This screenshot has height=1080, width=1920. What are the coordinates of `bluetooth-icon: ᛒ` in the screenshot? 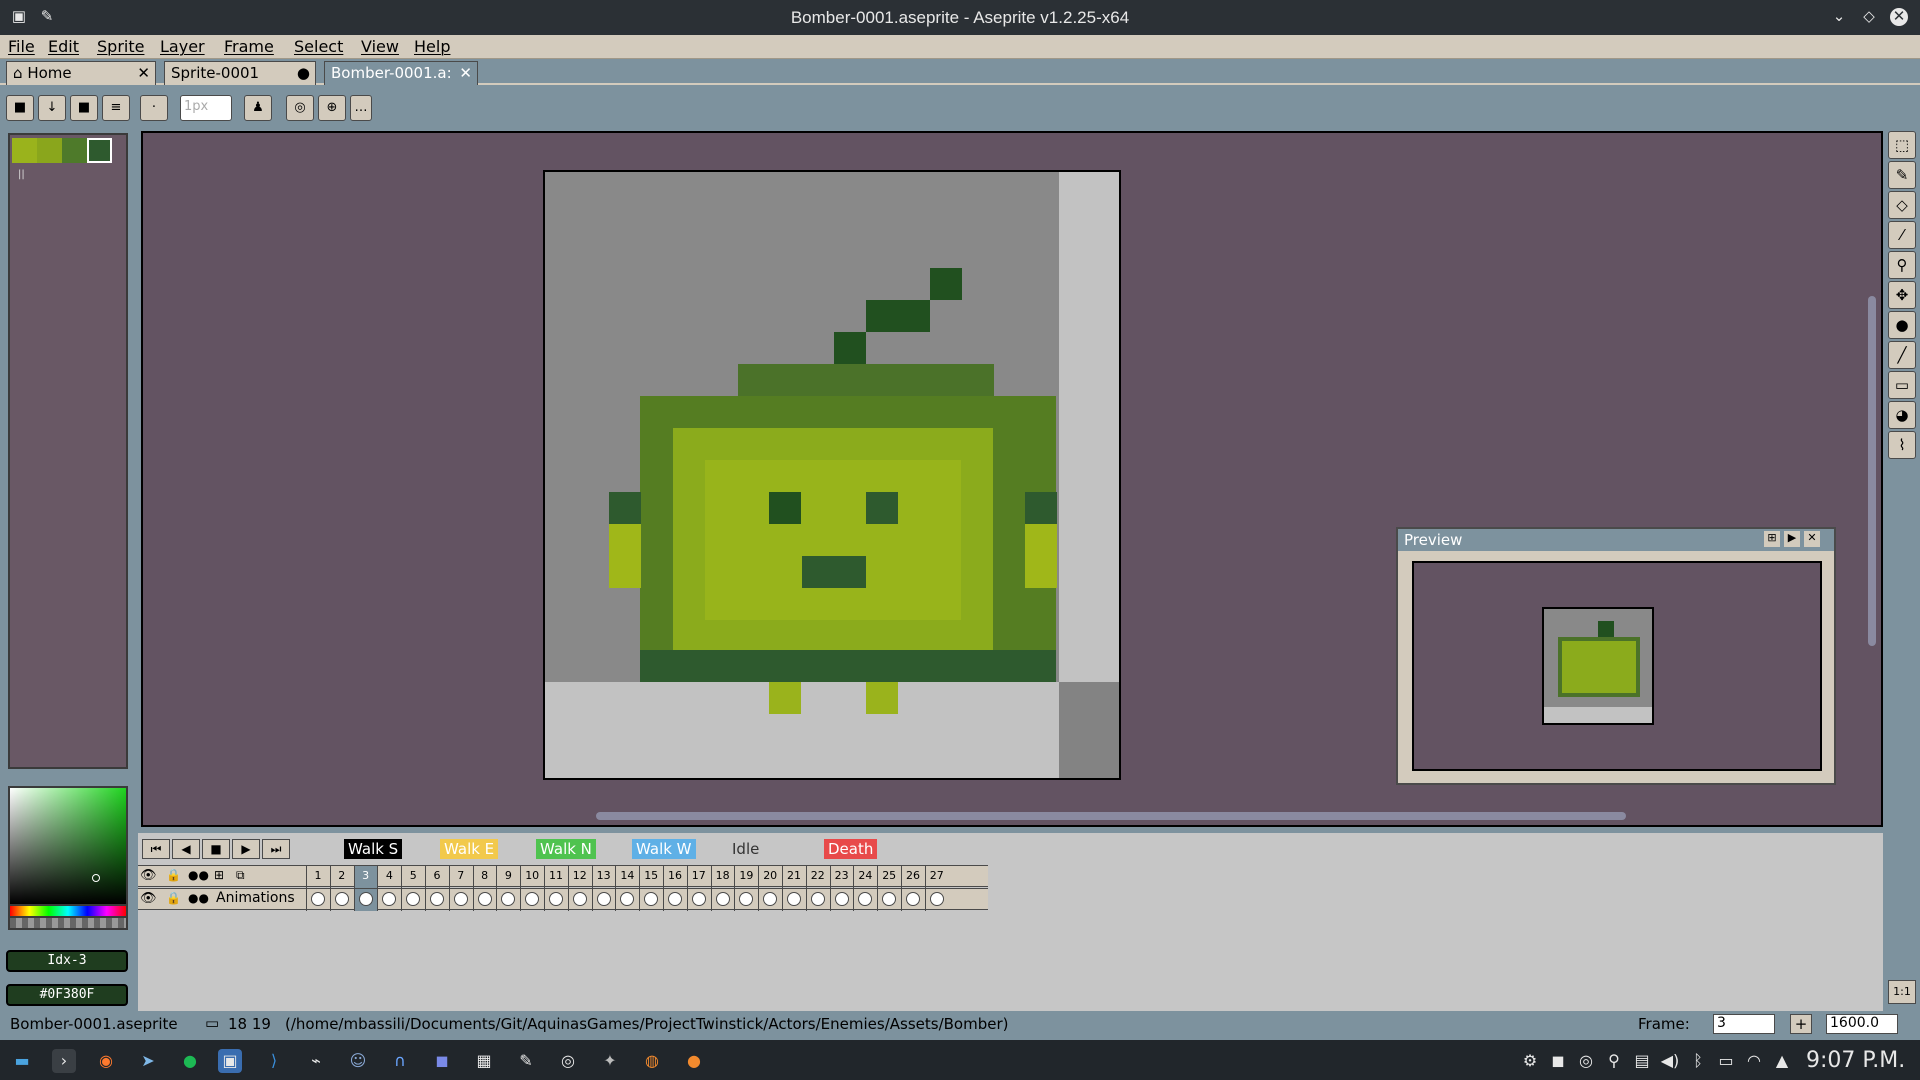 It's located at (1698, 1061).